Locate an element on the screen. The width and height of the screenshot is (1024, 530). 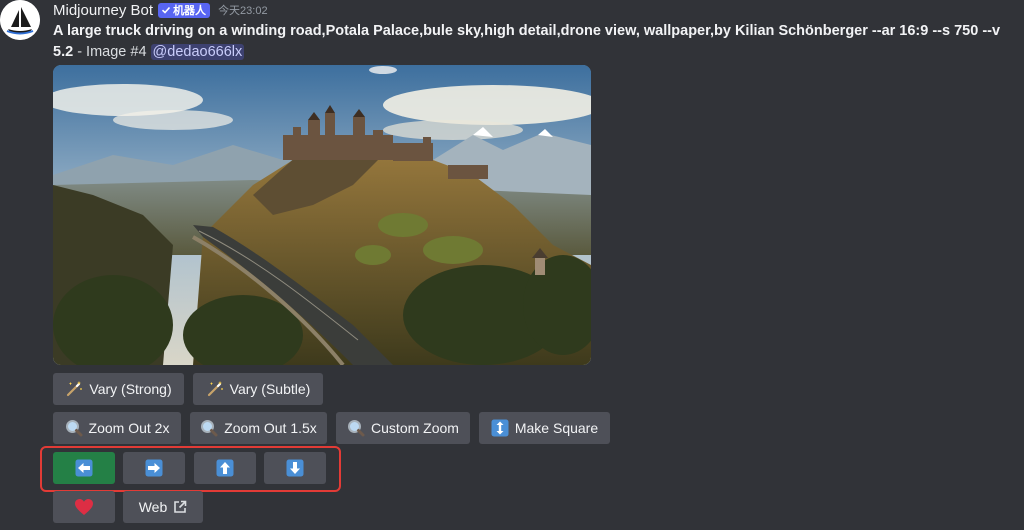
zoom-out-1-5x-label: Zoom Out 1.5x is located at coordinates (270, 428).